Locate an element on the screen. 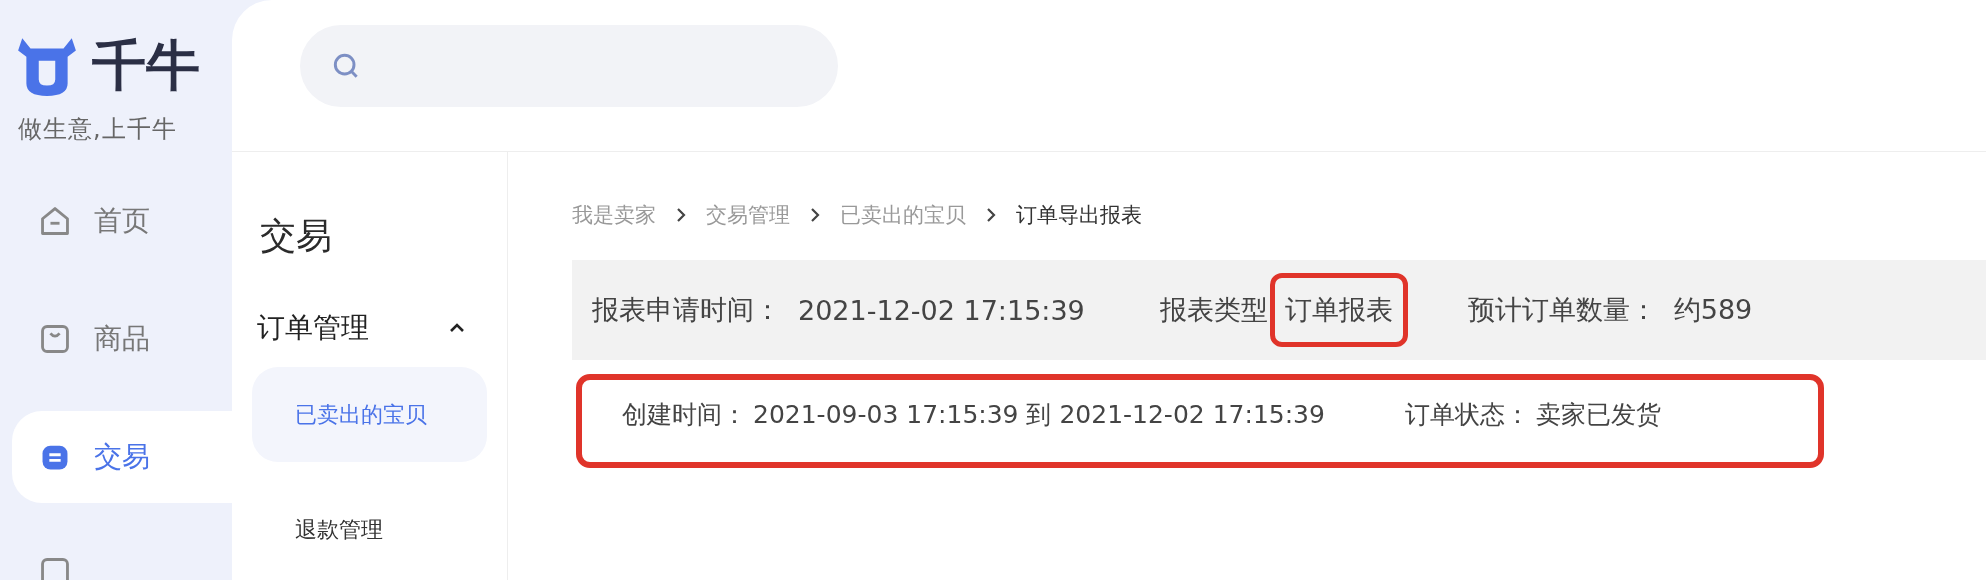 This screenshot has width=1986, height=580. field-value: 约589 is located at coordinates (1713, 310).